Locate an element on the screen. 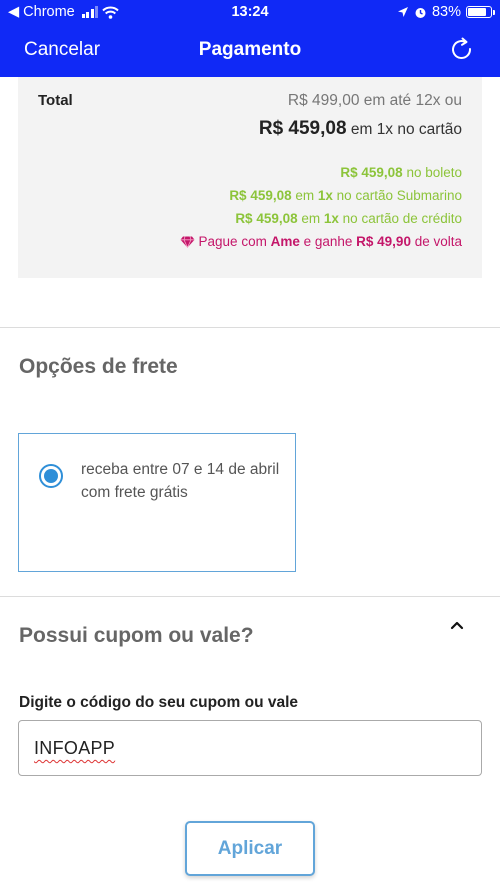  credito-text: no cartão de crédito is located at coordinates (400, 218).